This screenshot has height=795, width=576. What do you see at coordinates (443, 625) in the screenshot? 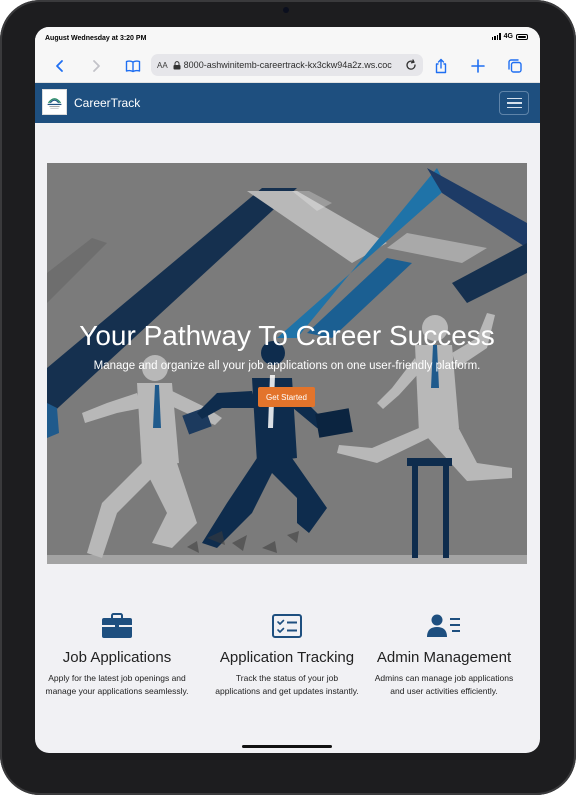
I see `user-list-icon` at bounding box center [443, 625].